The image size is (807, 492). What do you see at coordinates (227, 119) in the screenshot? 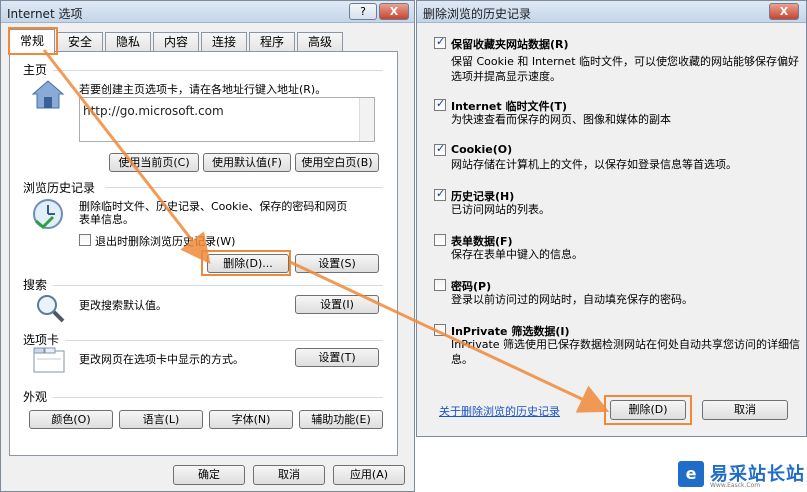
I see `home-url-textarea: http://go.microsoft.com` at bounding box center [227, 119].